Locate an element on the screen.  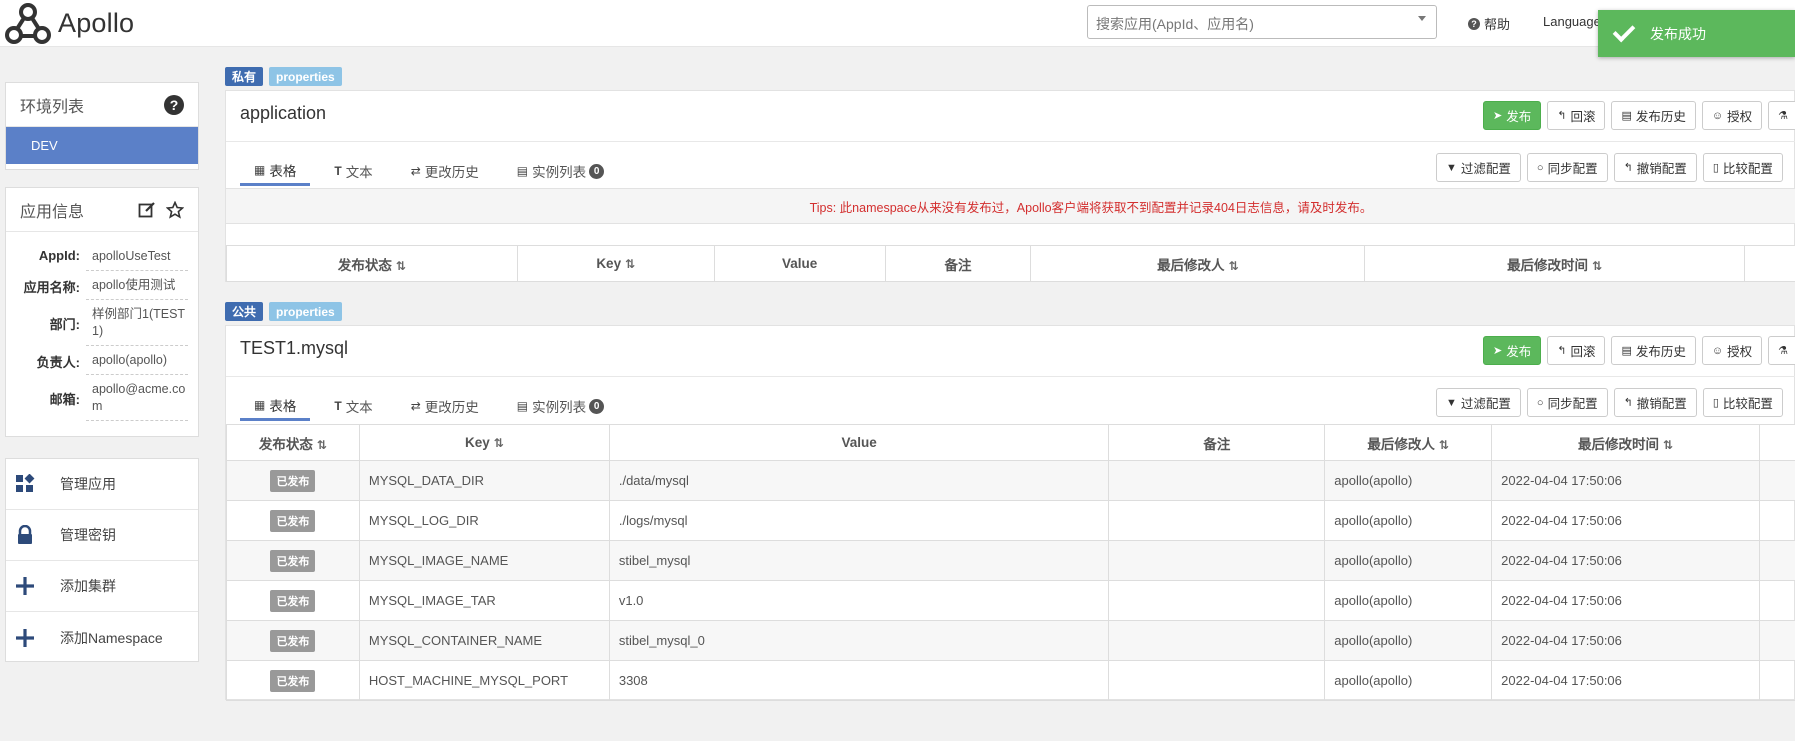
value-cell: 3308 is located at coordinates (859, 680).